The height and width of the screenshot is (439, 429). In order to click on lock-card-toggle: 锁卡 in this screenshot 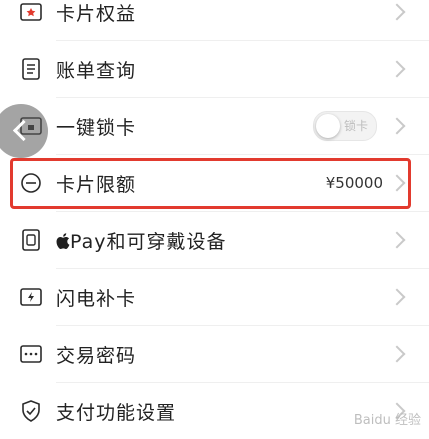, I will do `click(345, 126)`.